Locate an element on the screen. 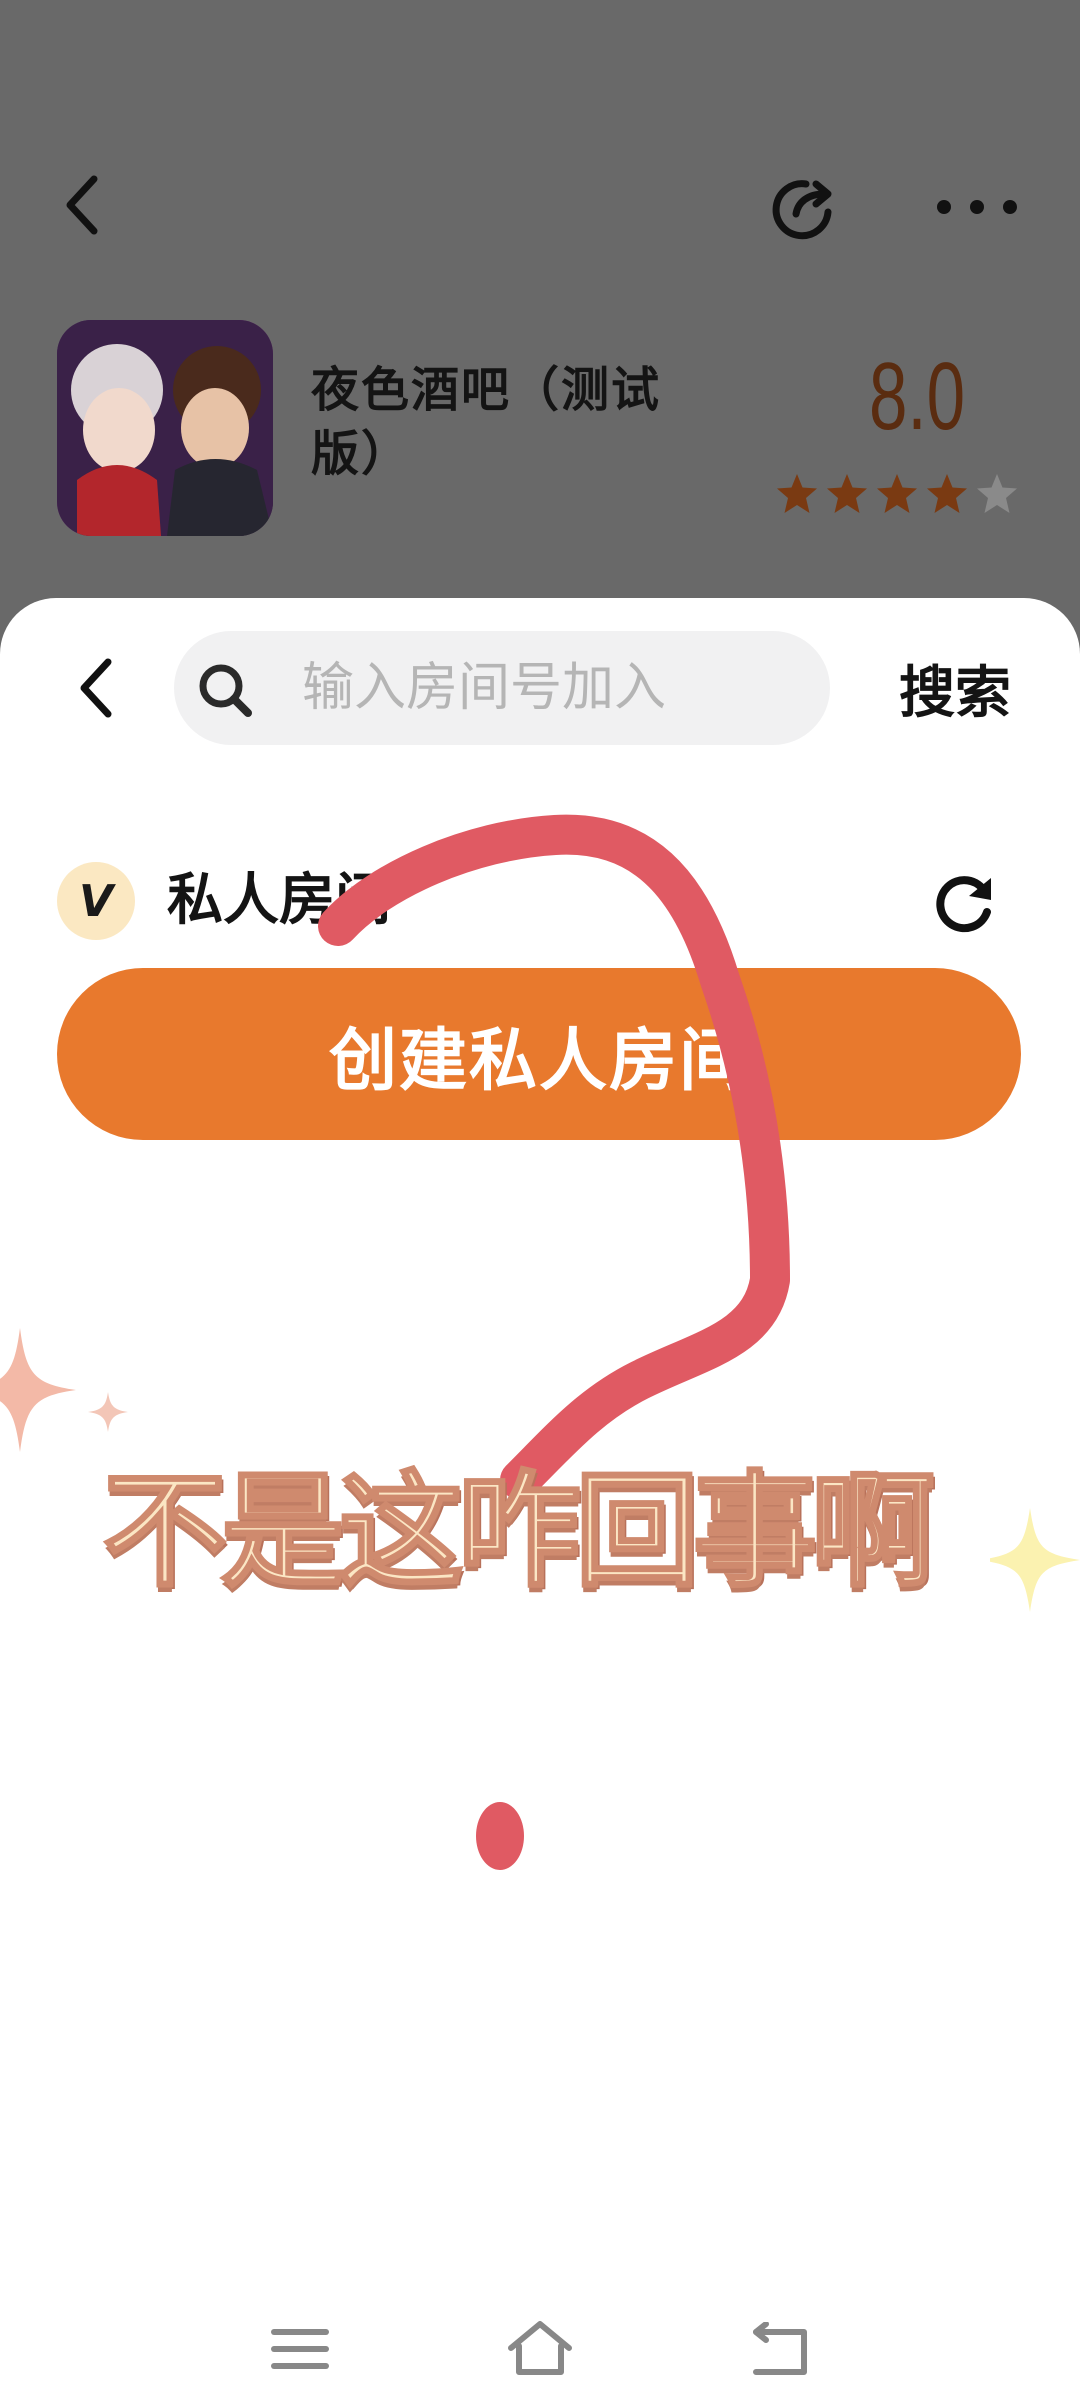 The width and height of the screenshot is (1080, 2408). system-nav-bar is located at coordinates (540, 2349).